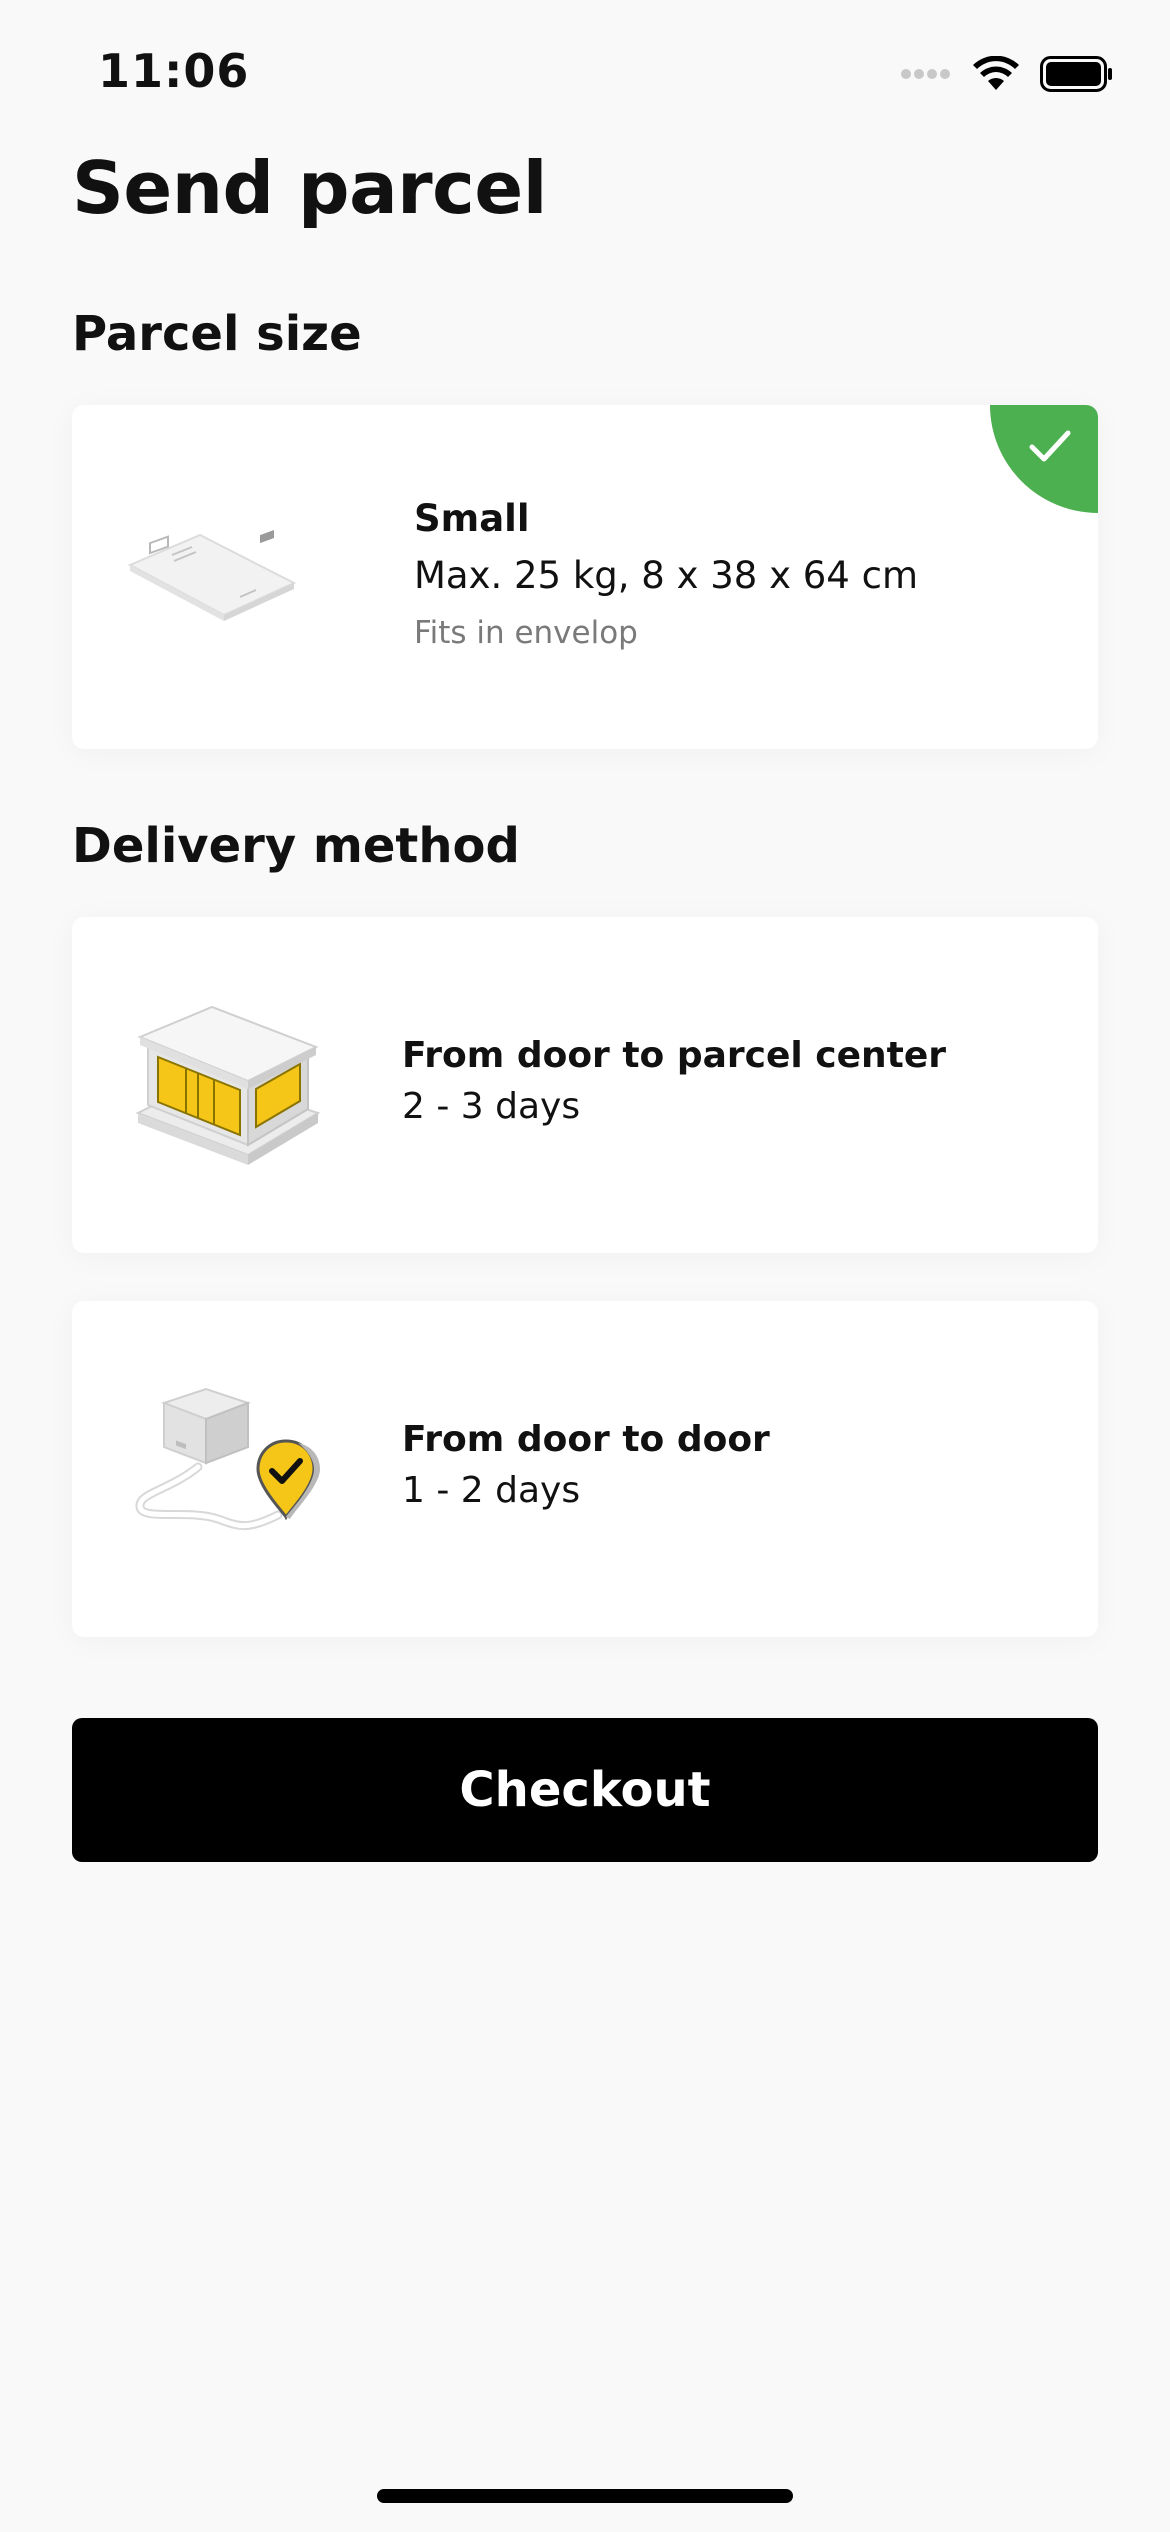 The image size is (1170, 2532). Describe the element at coordinates (296, 846) in the screenshot. I see `delivery-method-heading: Delivery method` at that location.